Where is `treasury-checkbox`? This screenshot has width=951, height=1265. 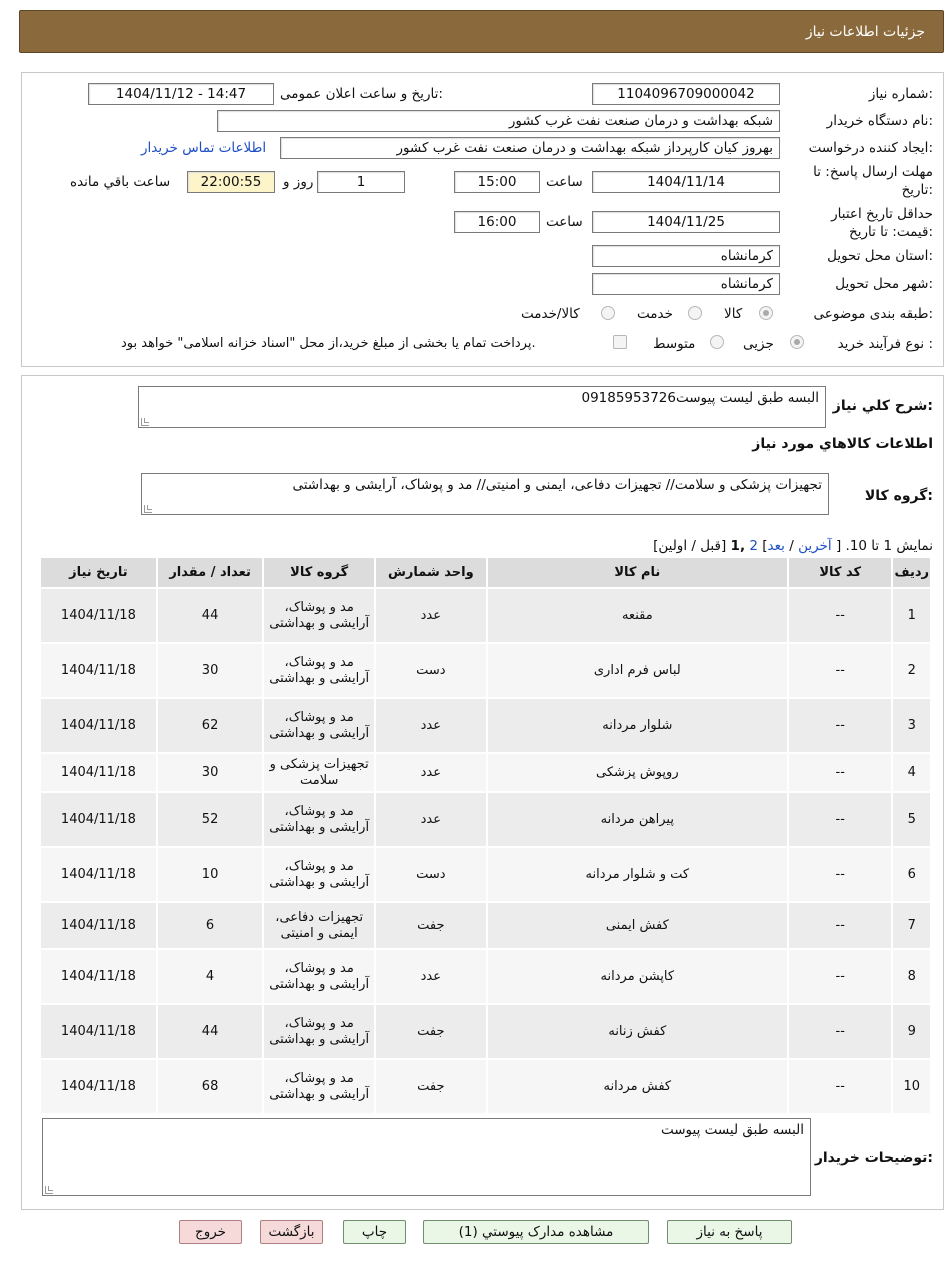 treasury-checkbox is located at coordinates (620, 342).